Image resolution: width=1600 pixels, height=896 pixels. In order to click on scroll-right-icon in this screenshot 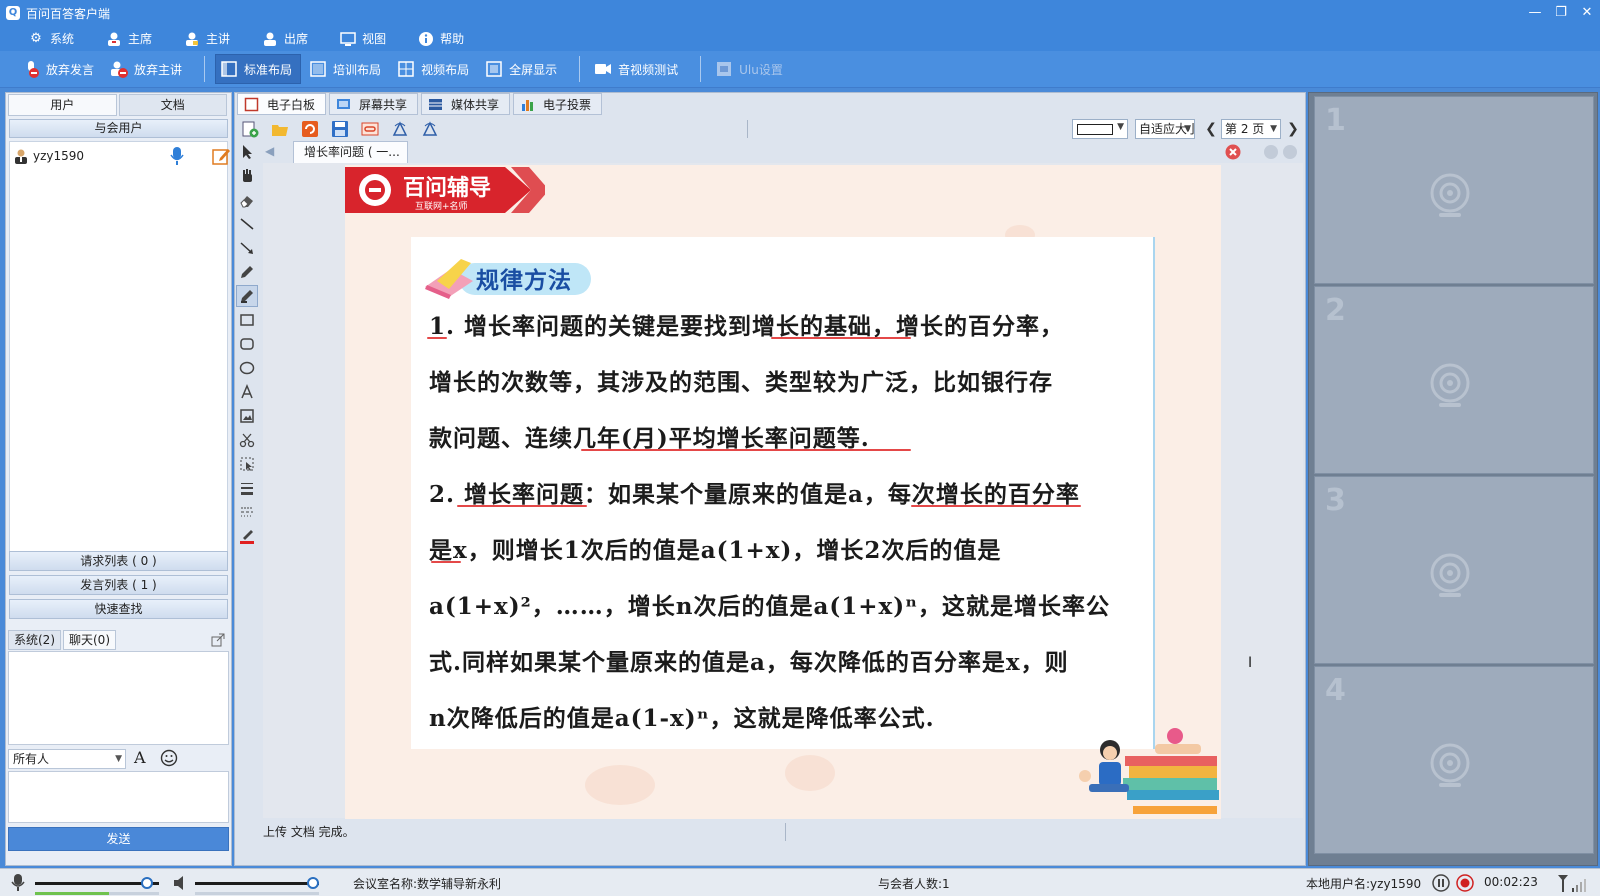, I will do `click(1290, 152)`.